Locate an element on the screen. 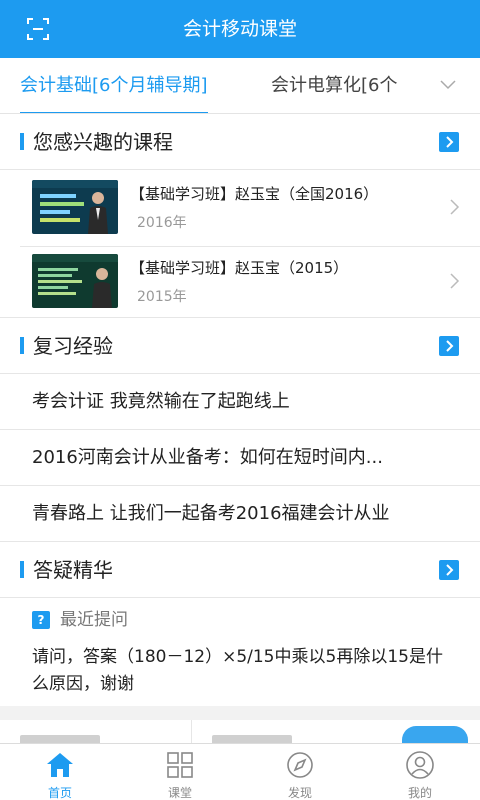 This screenshot has width=480, height=800. tab-home: 首页 is located at coordinates (60, 772).